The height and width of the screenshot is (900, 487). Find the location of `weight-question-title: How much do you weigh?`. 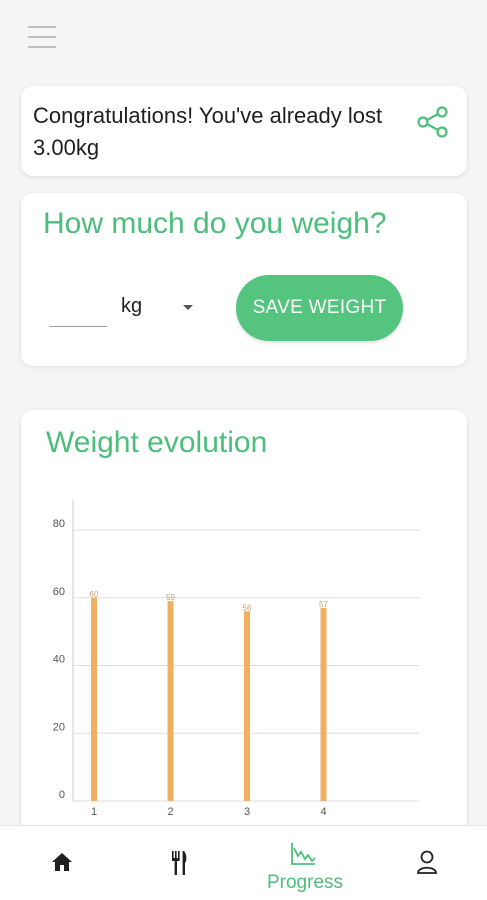

weight-question-title: How much do you weigh? is located at coordinates (215, 223).